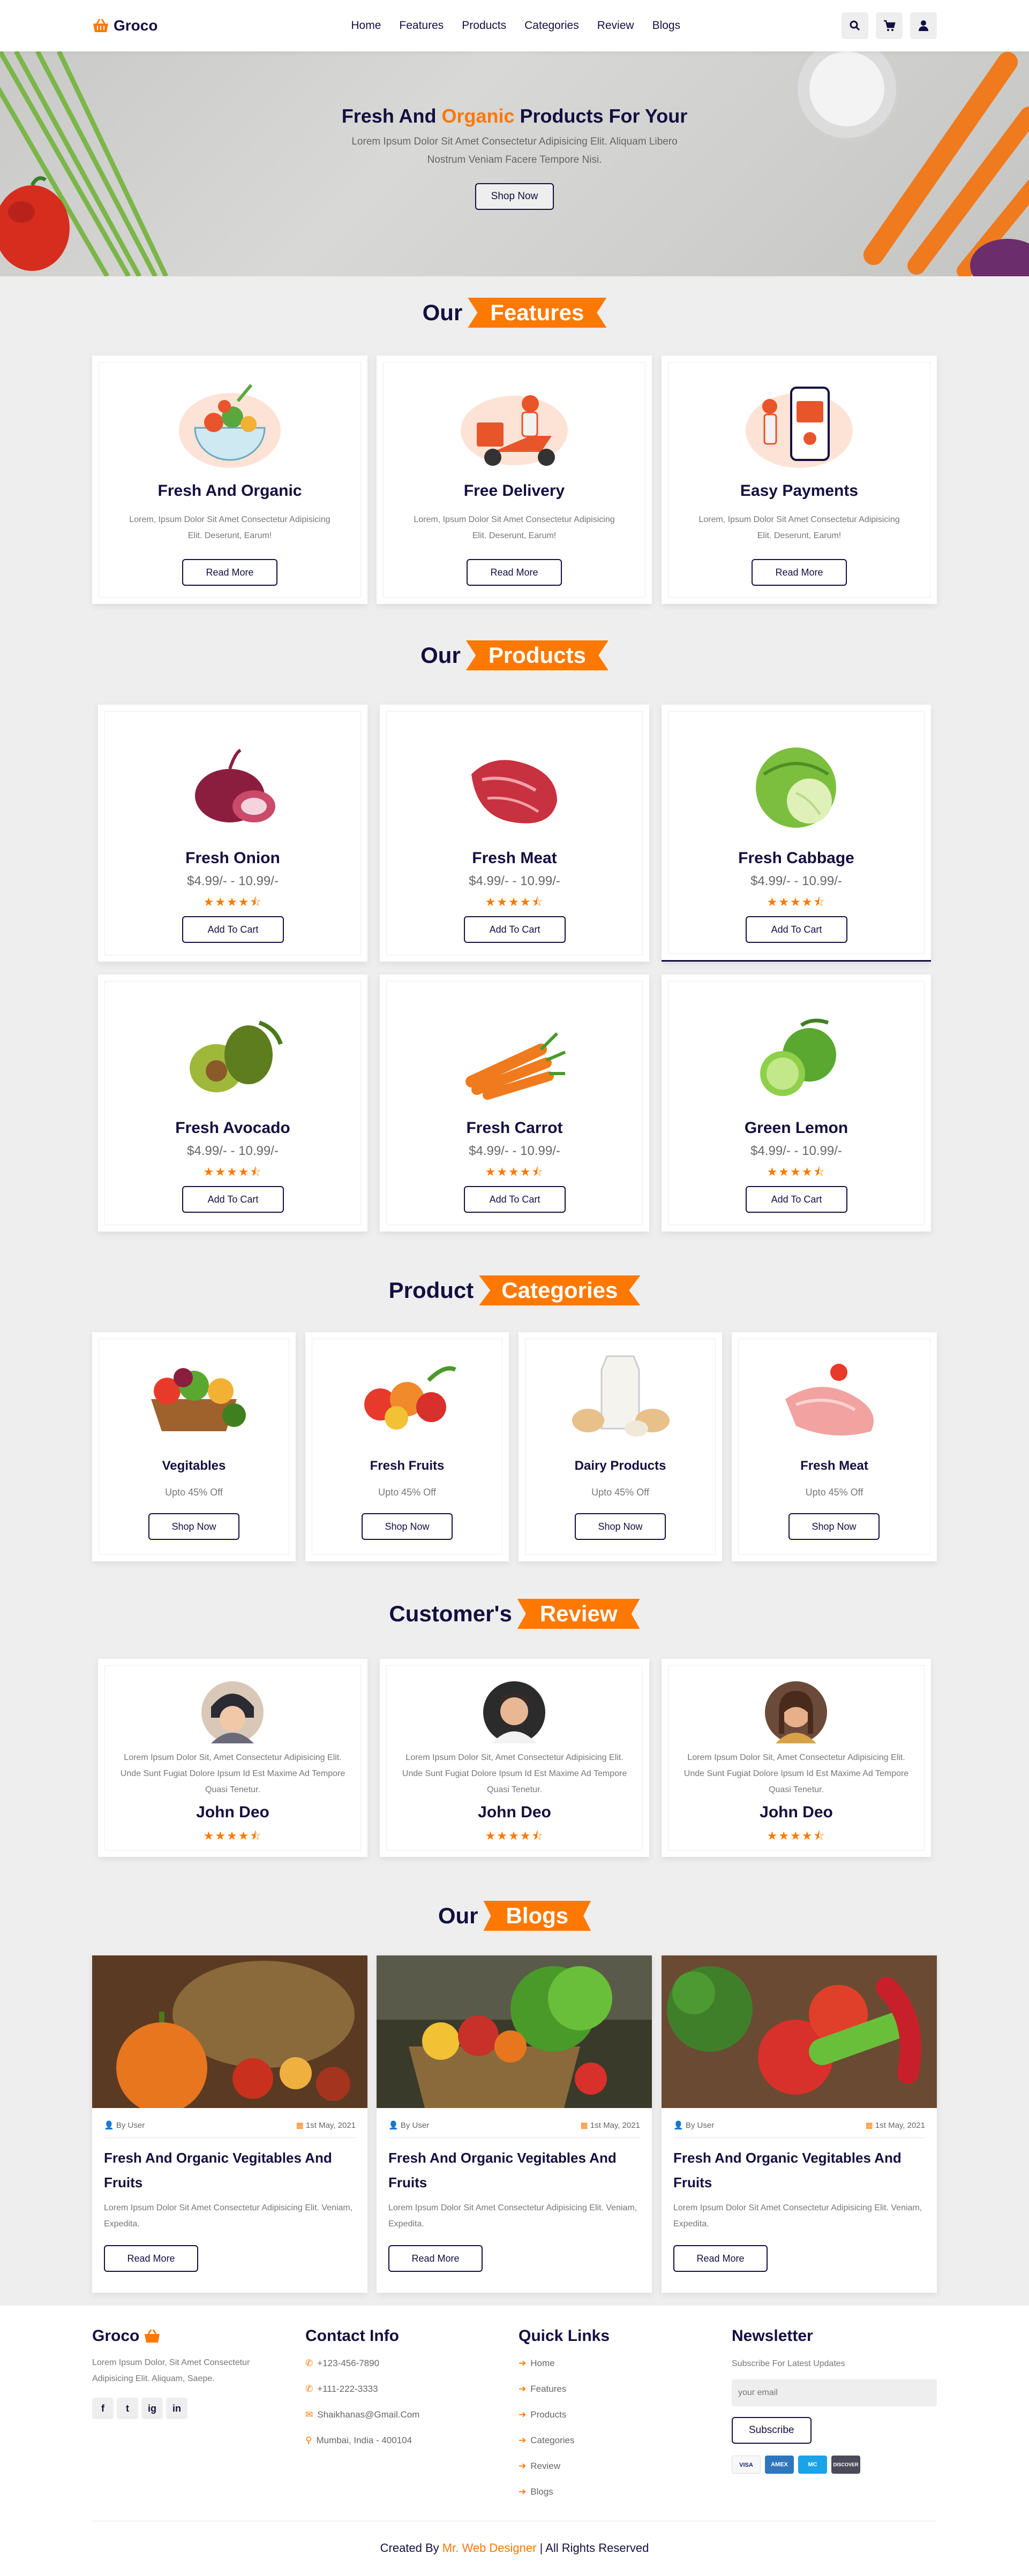  Describe the element at coordinates (615, 25) in the screenshot. I see `nav-review: Review` at that location.